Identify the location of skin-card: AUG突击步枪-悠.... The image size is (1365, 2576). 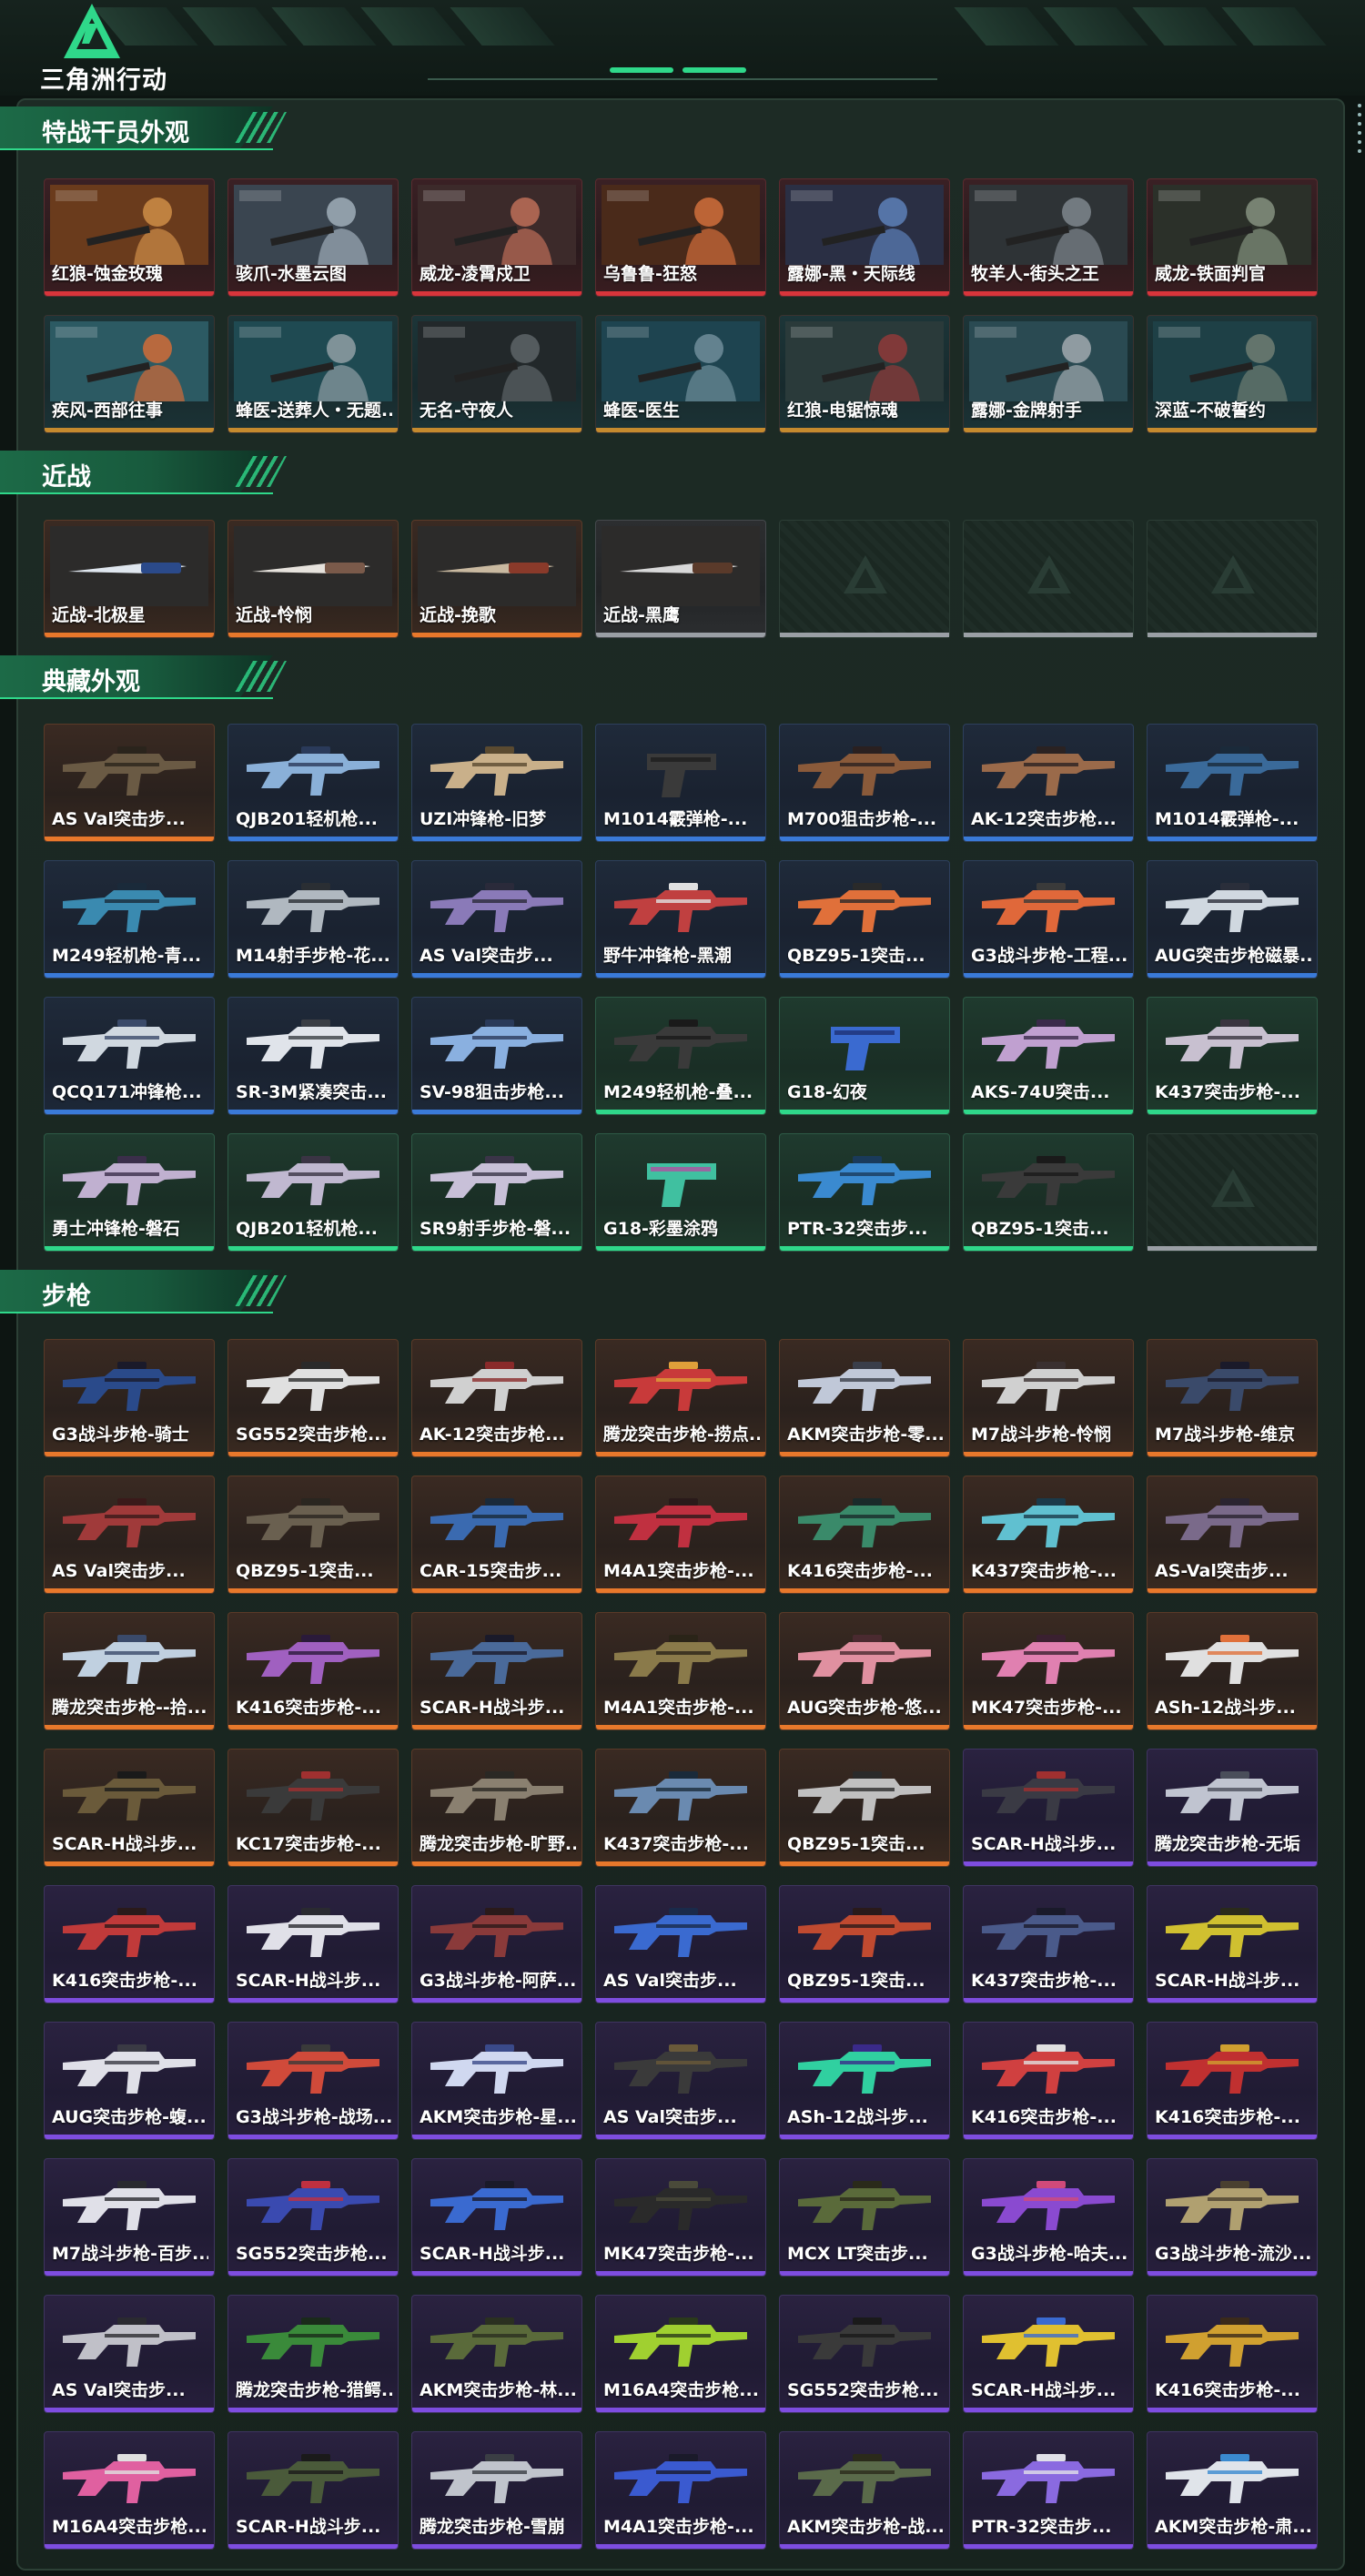
(865, 1671).